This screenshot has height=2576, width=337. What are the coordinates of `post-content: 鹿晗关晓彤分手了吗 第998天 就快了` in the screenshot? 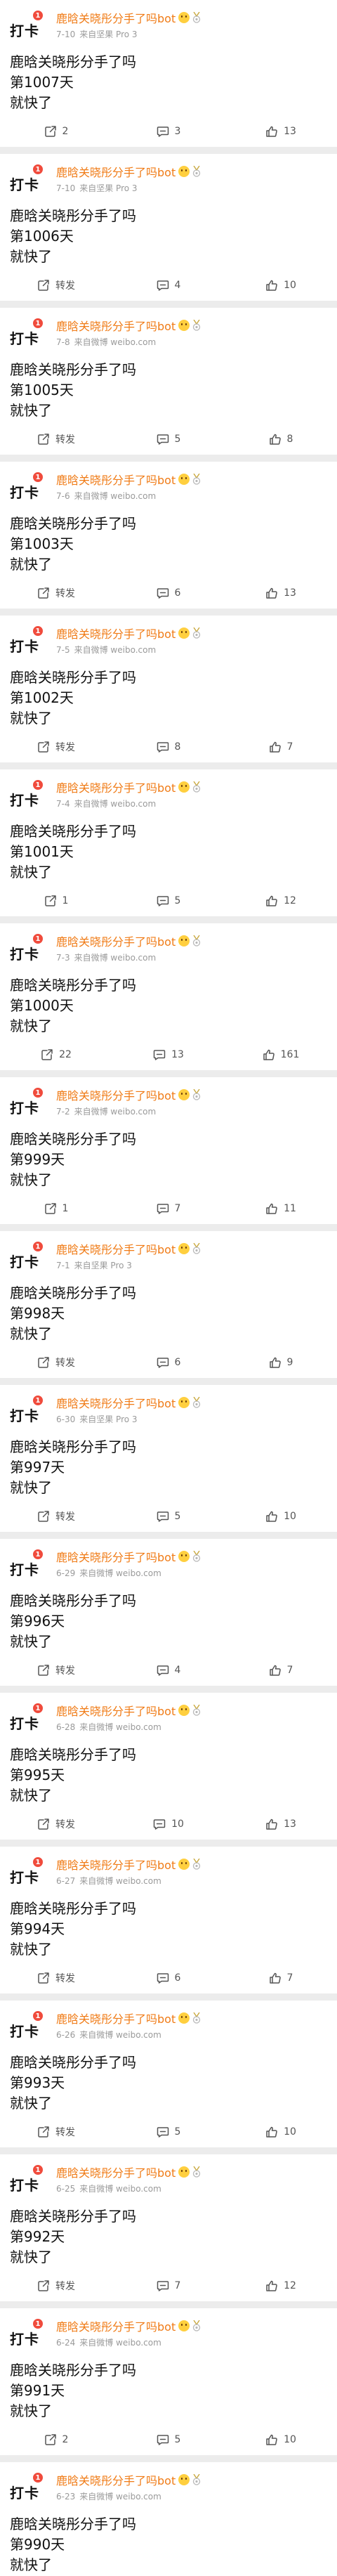 It's located at (168, 1313).